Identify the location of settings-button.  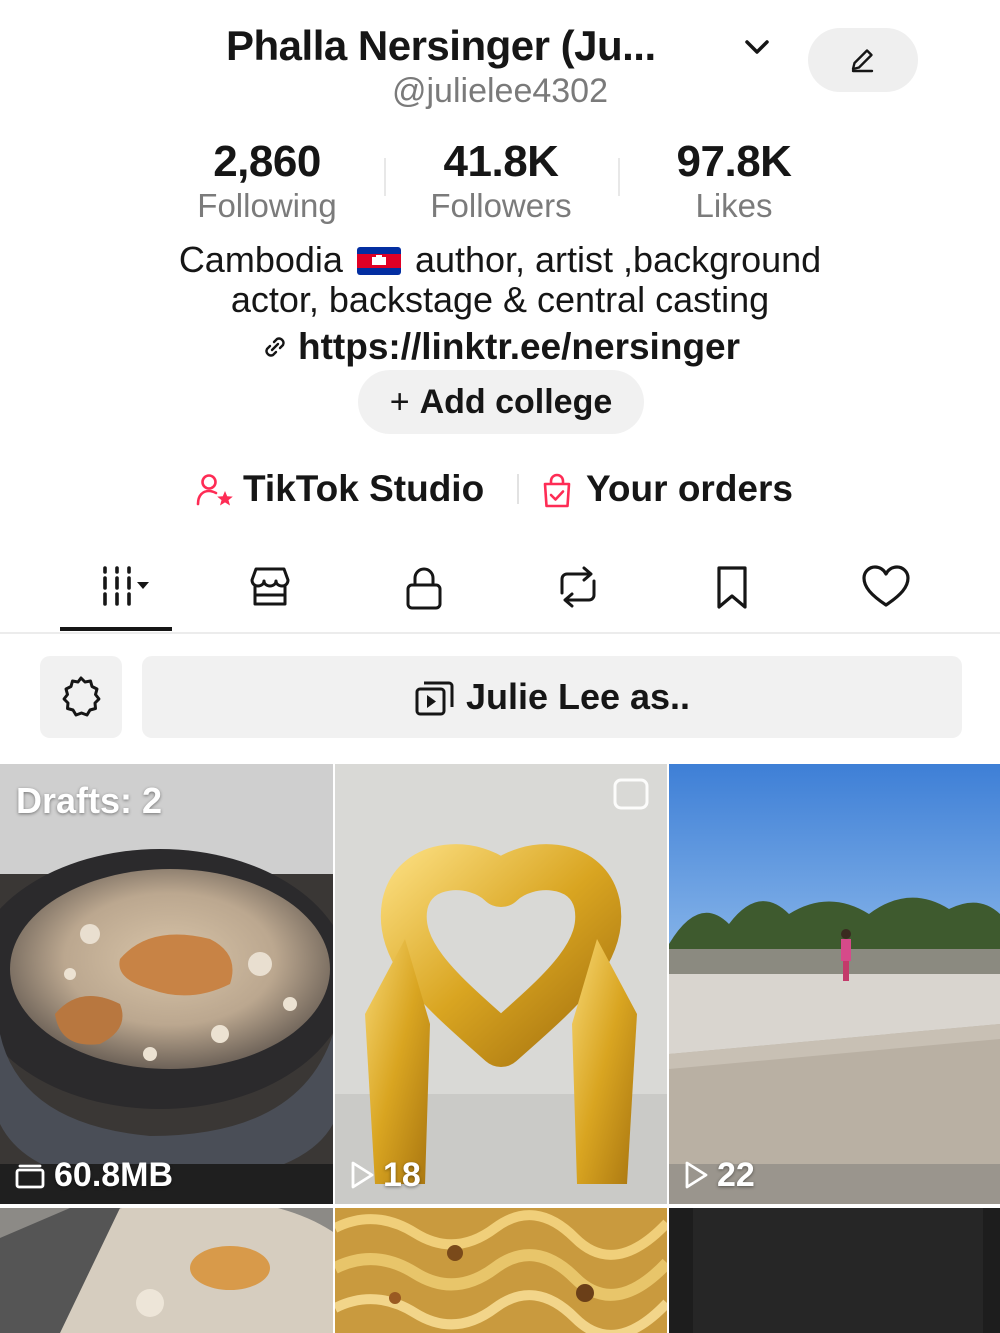
(81, 697).